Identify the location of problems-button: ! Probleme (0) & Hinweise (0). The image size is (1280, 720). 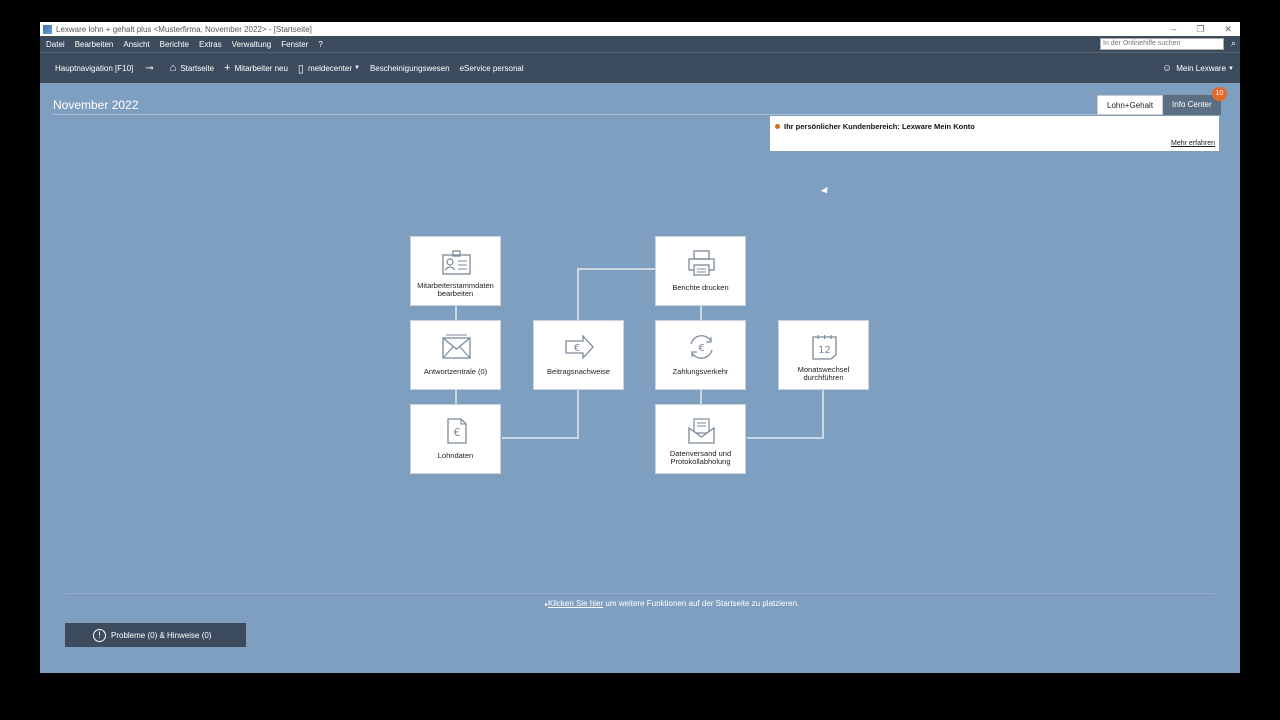
(155, 635).